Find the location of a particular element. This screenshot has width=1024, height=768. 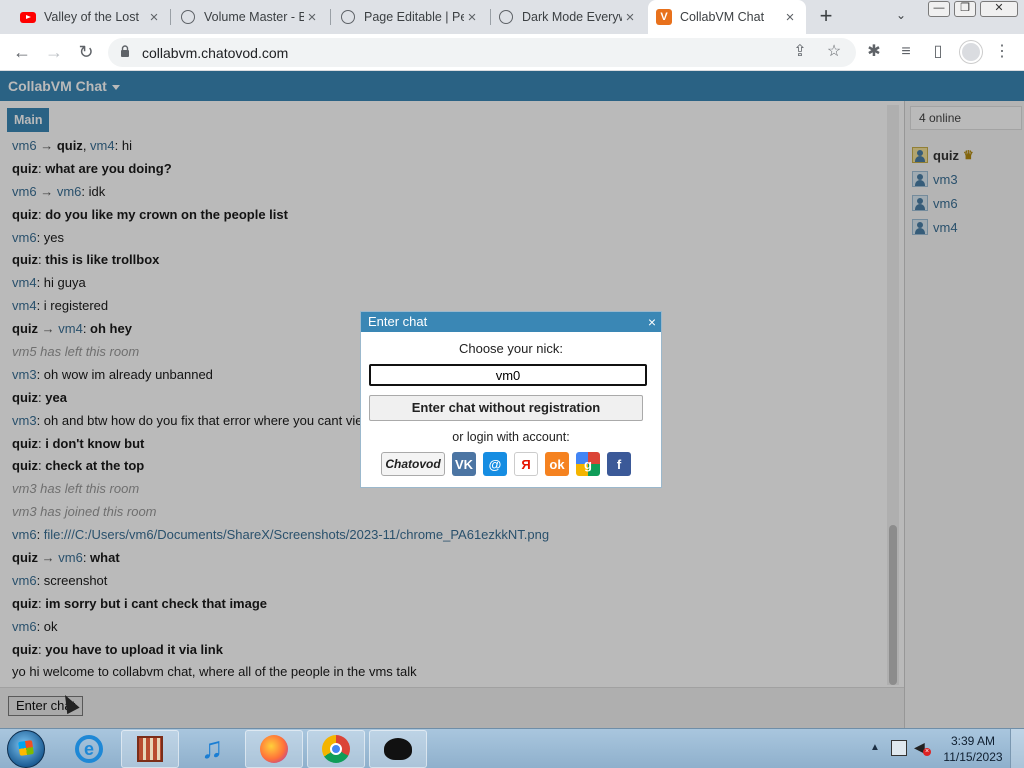

tab-dark-mode-everywhere: Dark Mode Everyw × is located at coordinates (568, 17).